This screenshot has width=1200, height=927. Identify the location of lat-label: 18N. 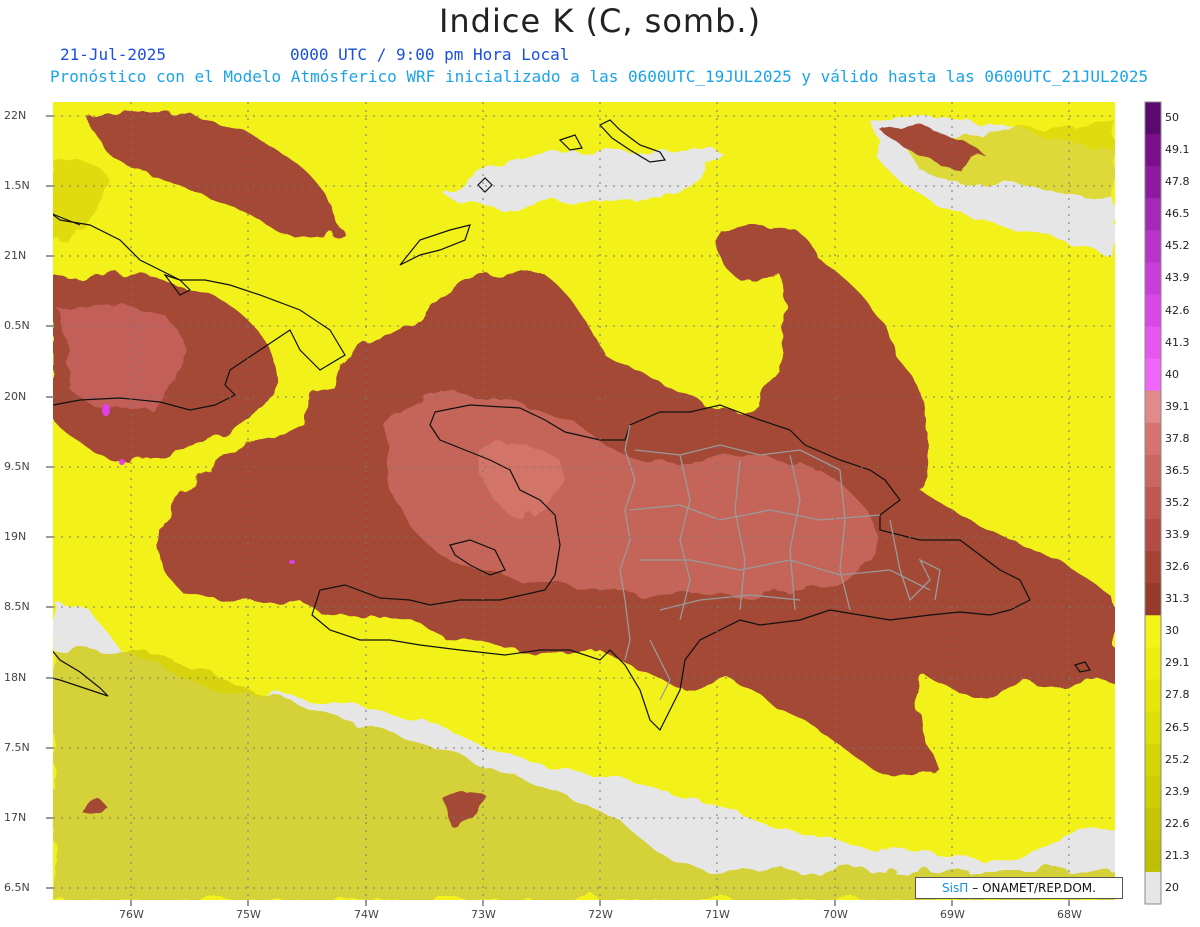
(15, 677).